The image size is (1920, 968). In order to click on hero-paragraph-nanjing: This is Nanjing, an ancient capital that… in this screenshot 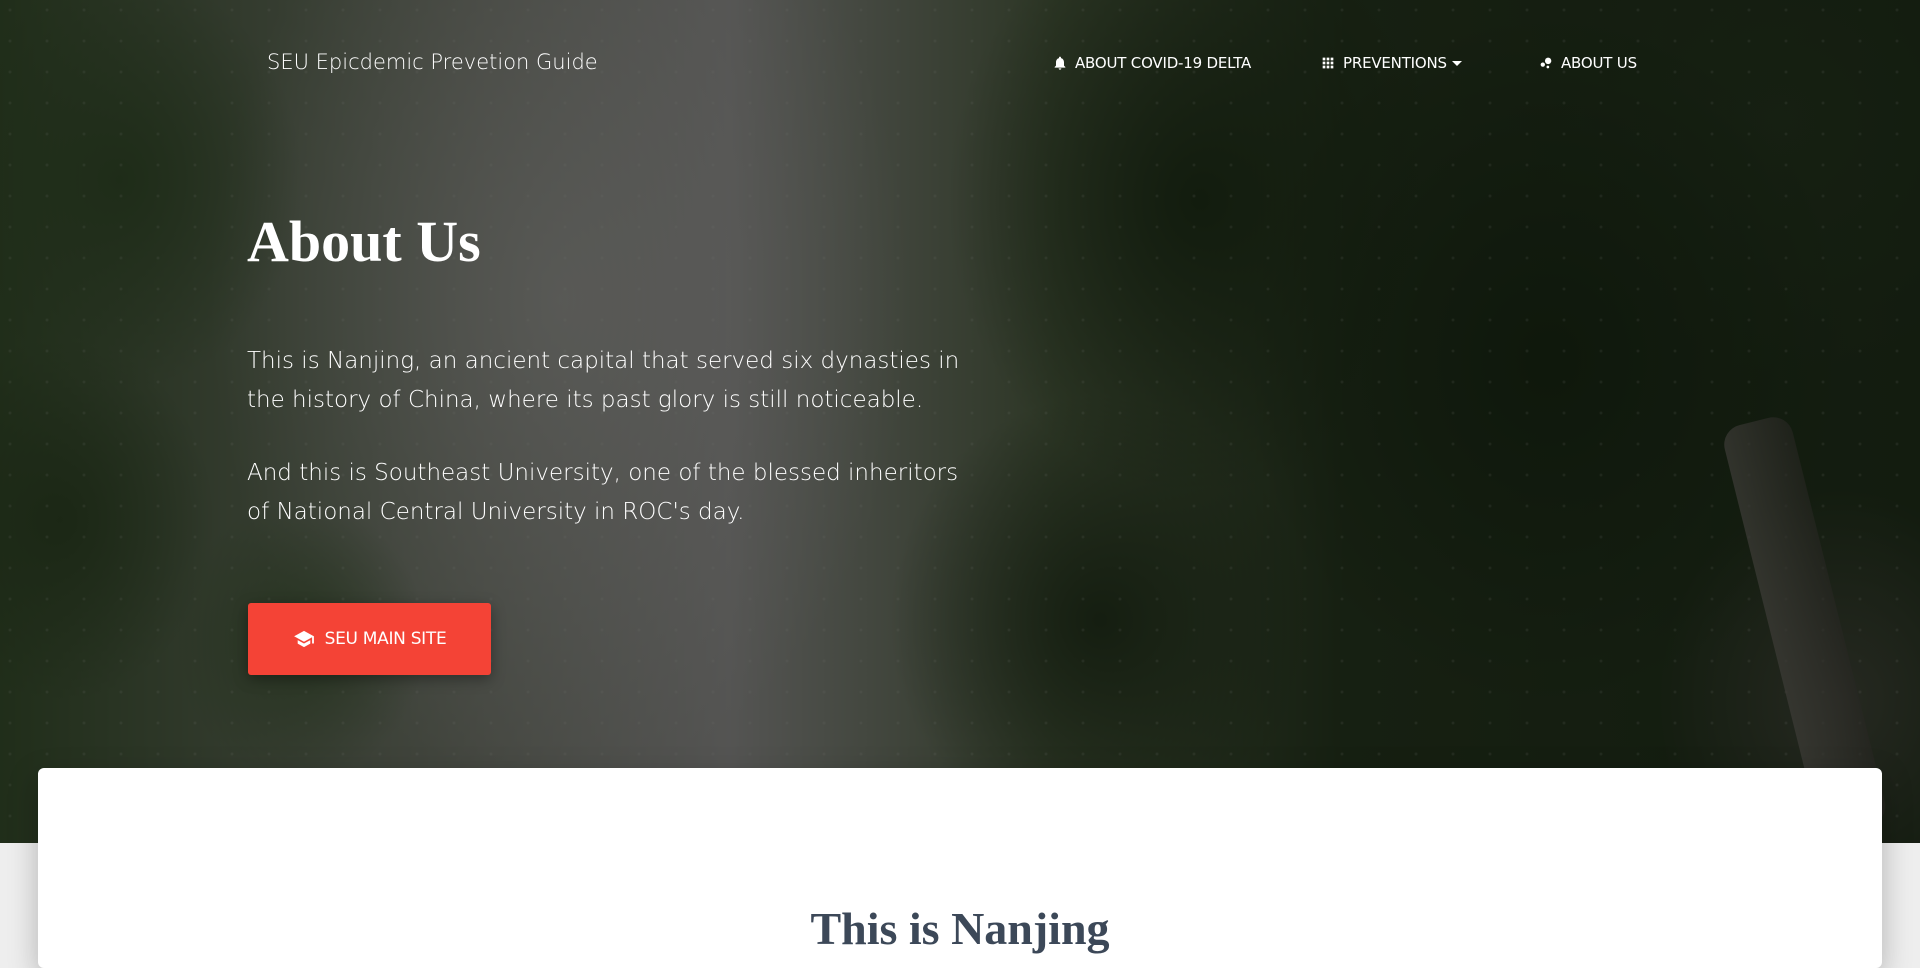, I will do `click(603, 380)`.